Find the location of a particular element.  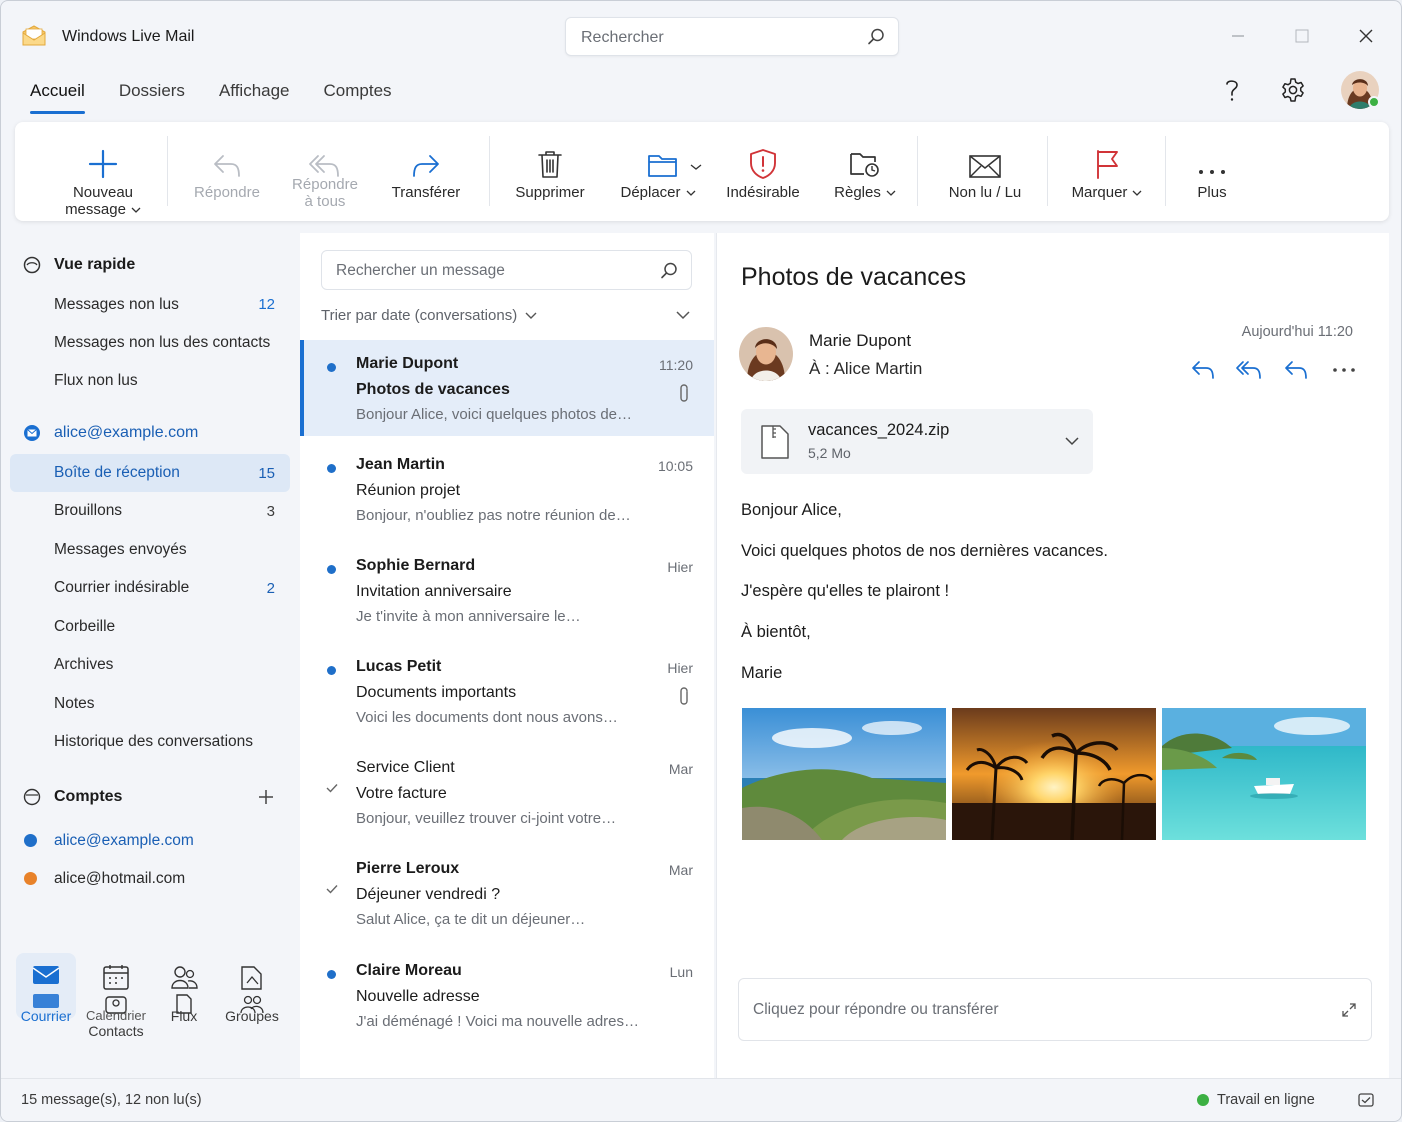

accounts-header: Comptes is located at coordinates (72, 797).